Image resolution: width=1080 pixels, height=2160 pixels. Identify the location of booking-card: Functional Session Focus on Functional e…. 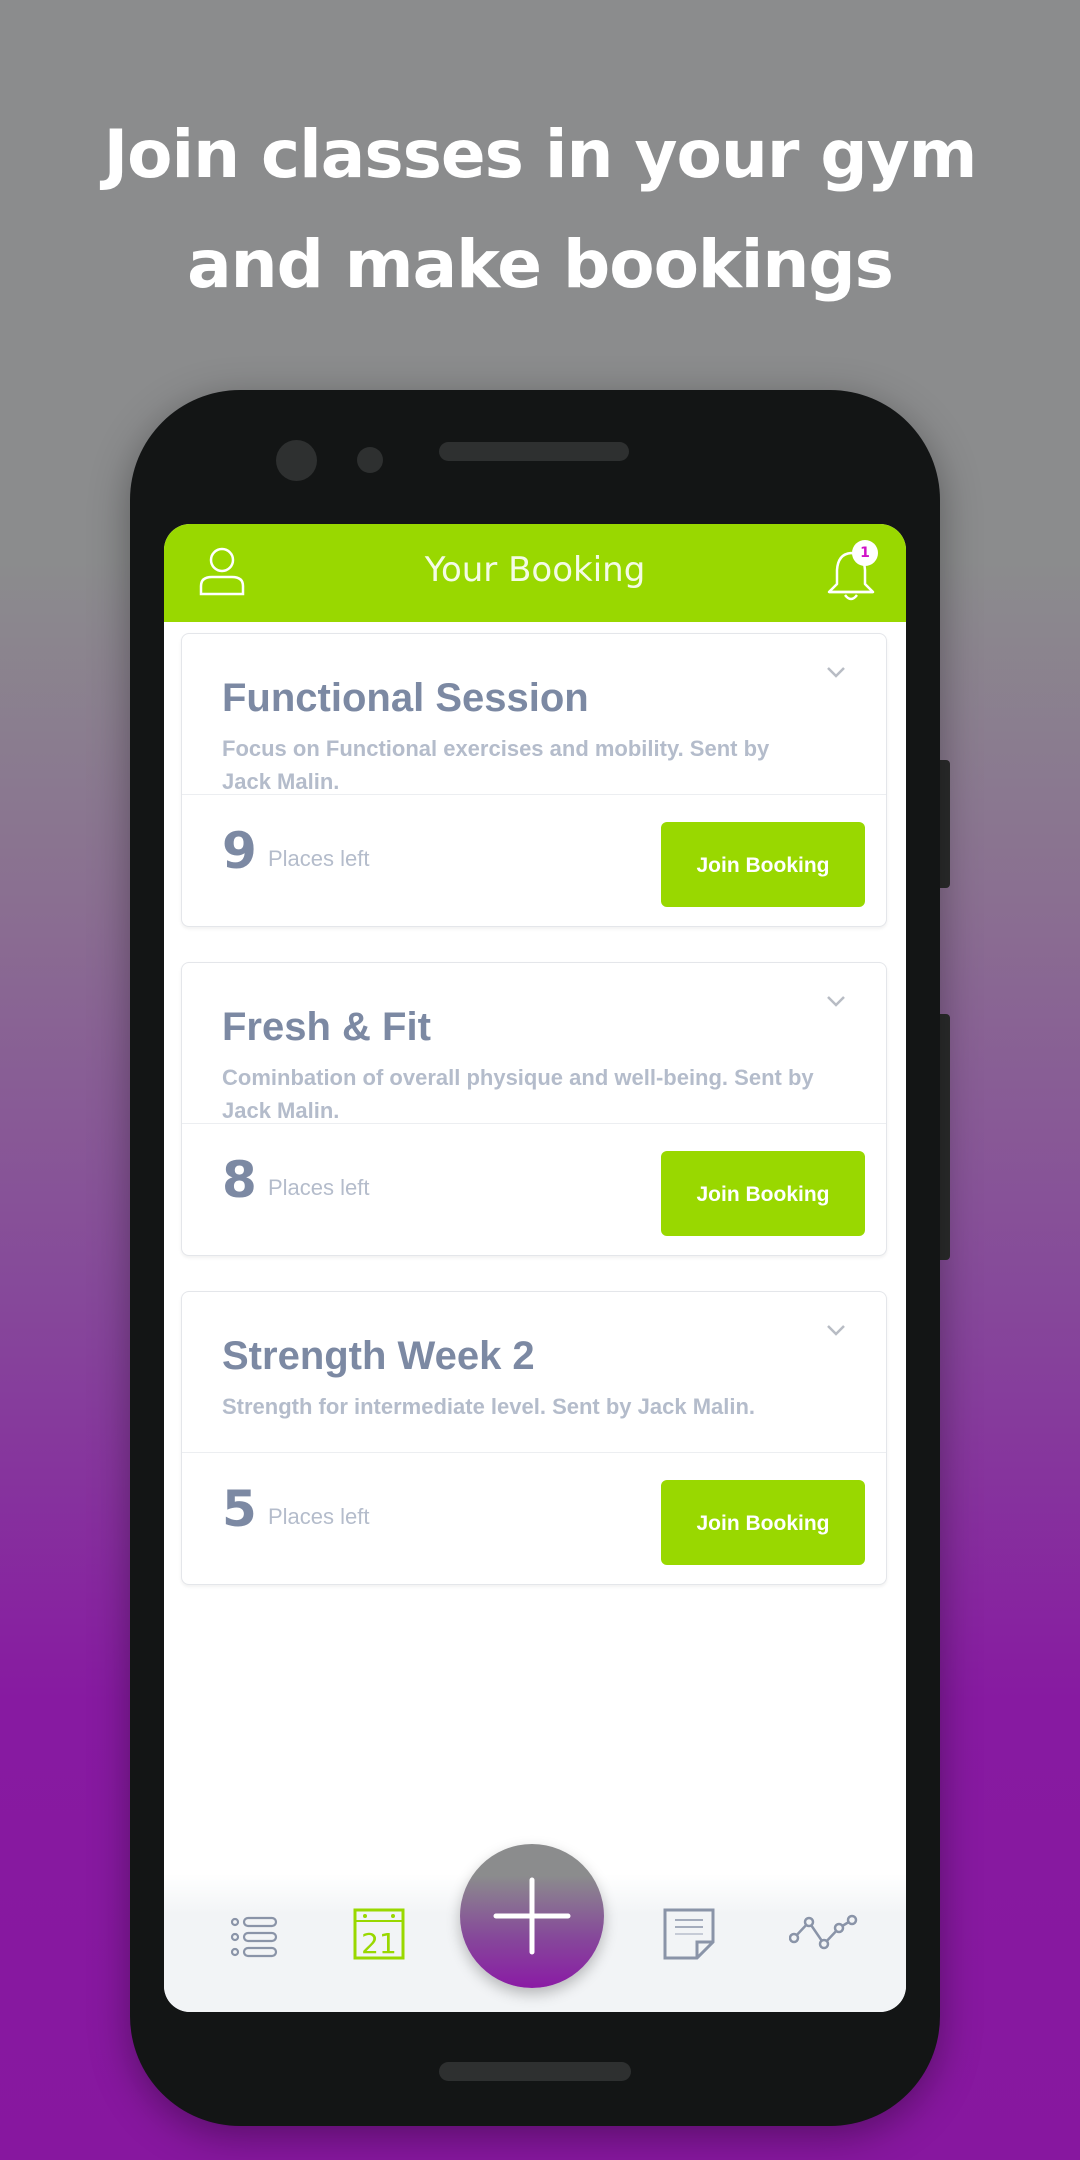
(534, 780).